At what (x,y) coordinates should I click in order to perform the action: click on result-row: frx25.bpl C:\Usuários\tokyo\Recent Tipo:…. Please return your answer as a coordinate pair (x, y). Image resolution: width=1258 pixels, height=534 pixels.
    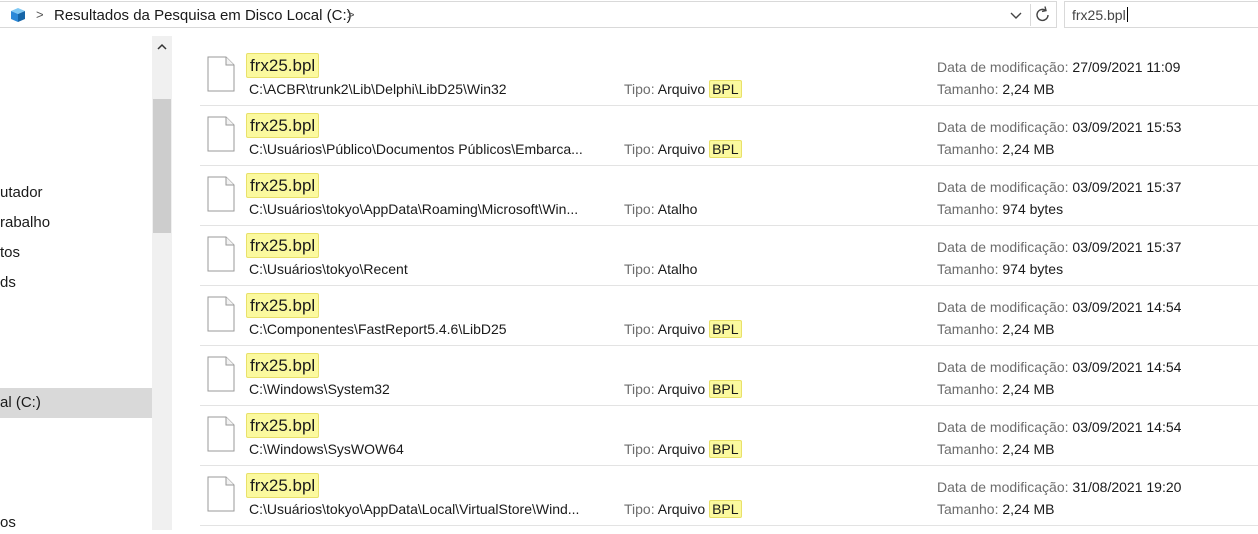
    Looking at the image, I should click on (729, 256).